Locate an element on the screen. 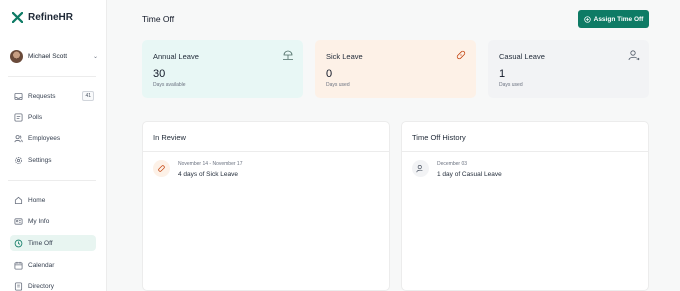 Image resolution: width=680 pixels, height=291 pixels. chevron-down-icon: ⌄ is located at coordinates (95, 57).